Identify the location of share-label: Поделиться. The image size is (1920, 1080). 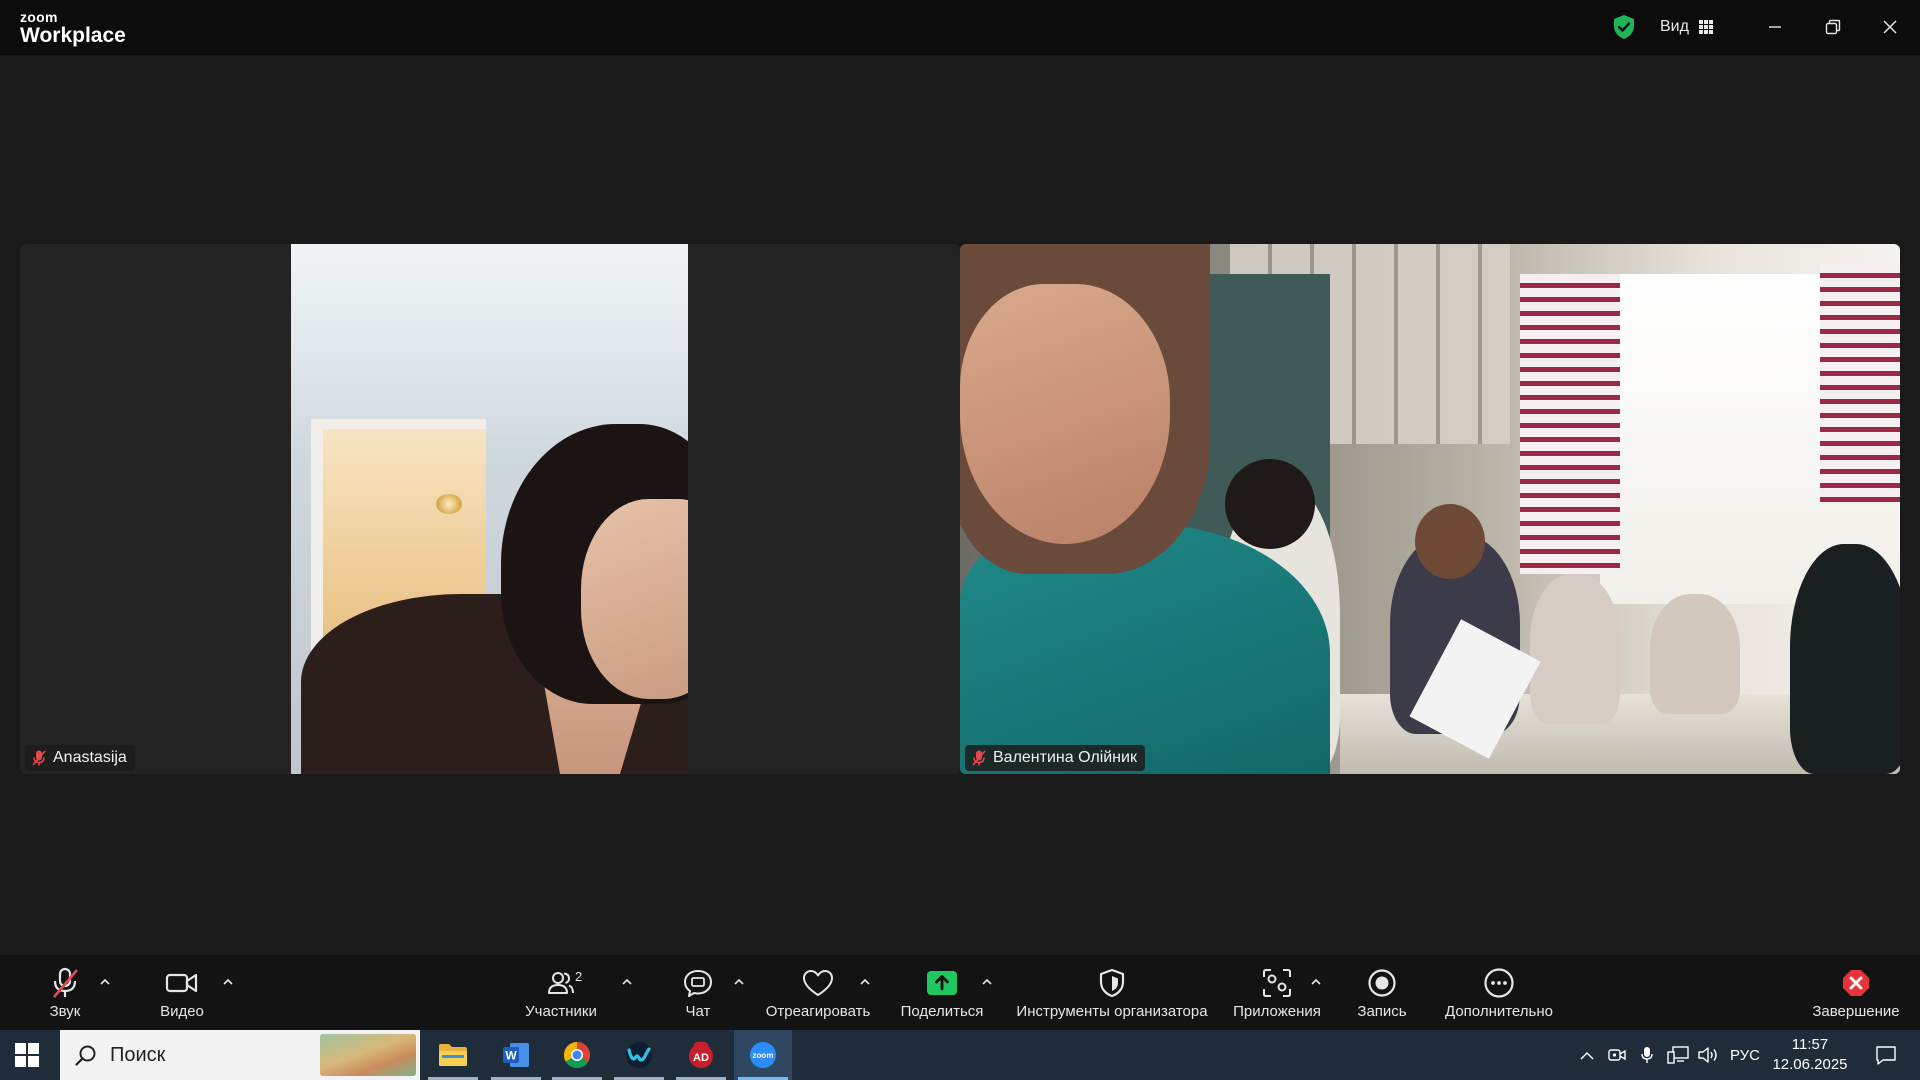
(942, 1011).